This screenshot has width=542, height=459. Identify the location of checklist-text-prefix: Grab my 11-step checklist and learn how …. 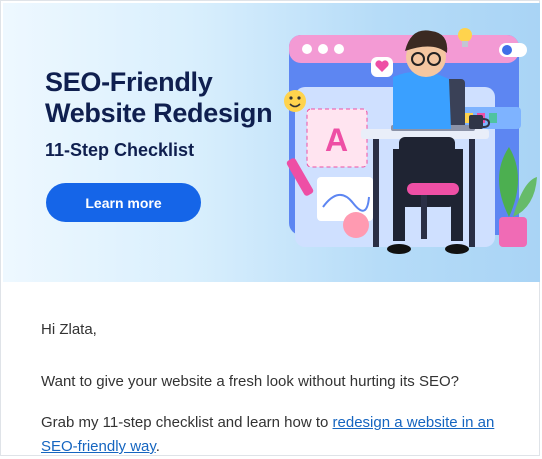
(187, 422).